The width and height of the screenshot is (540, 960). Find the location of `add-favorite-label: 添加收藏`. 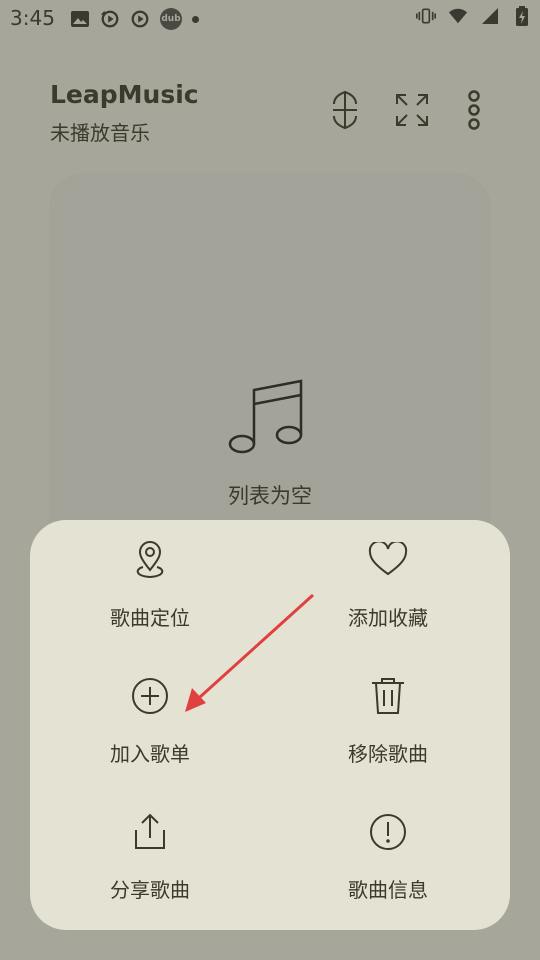

add-favorite-label: 添加收藏 is located at coordinates (388, 618).